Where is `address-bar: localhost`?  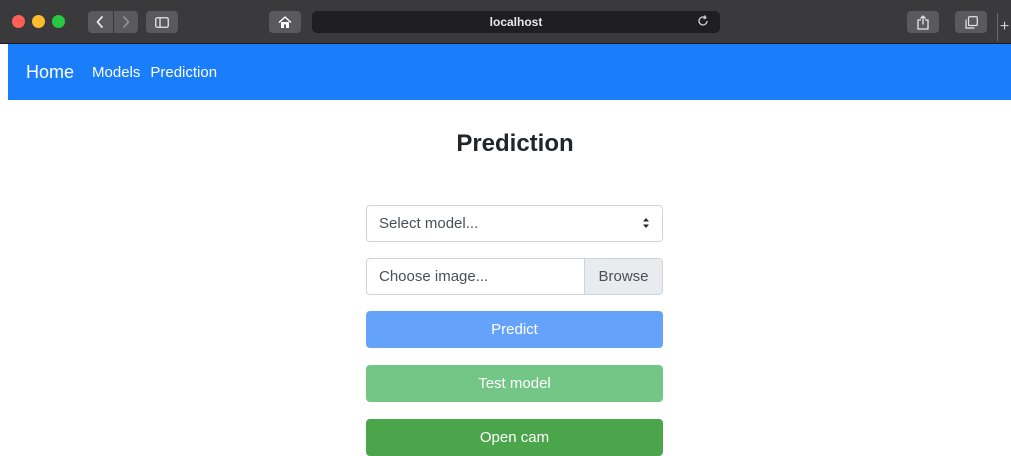
address-bar: localhost is located at coordinates (516, 22).